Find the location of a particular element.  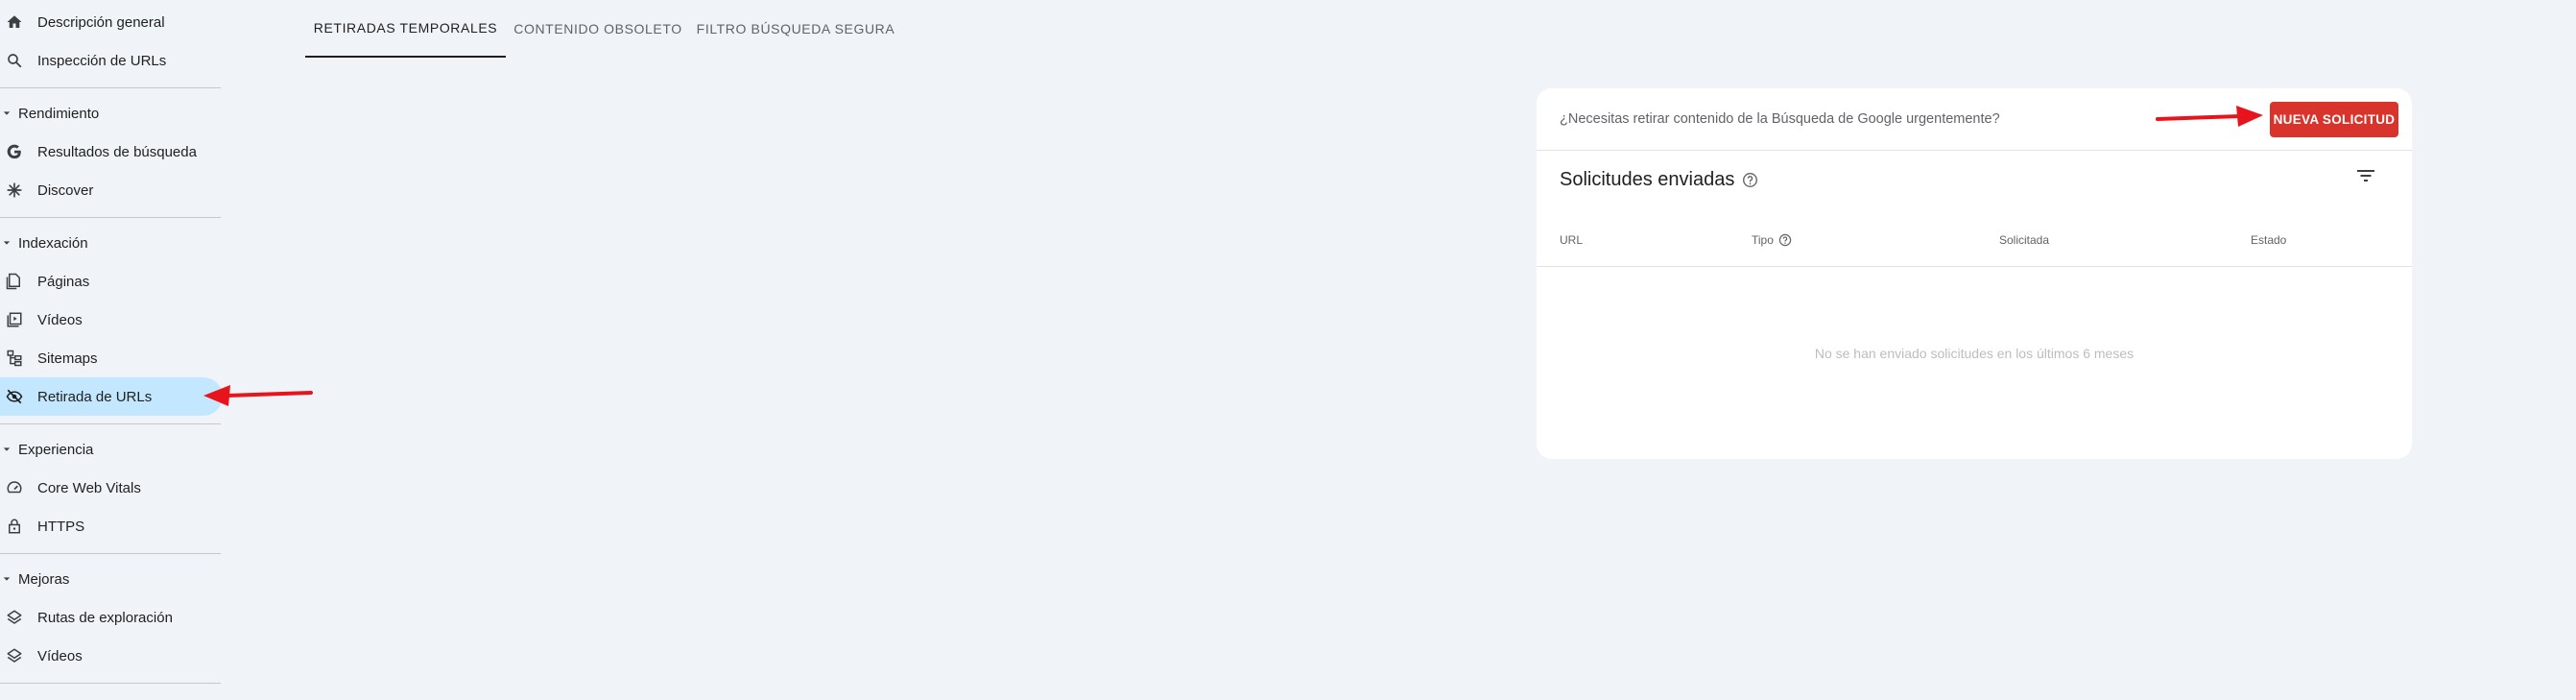

sidebar-item-core-web-vitals: Core Web Vitals is located at coordinates (111, 488).